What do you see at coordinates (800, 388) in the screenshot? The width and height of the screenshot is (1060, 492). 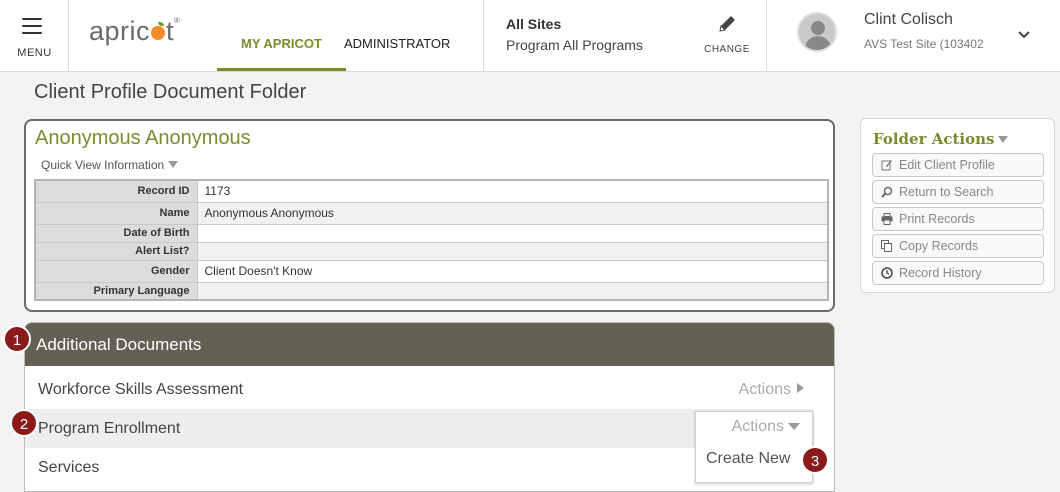 I see `caret-right-icon` at bounding box center [800, 388].